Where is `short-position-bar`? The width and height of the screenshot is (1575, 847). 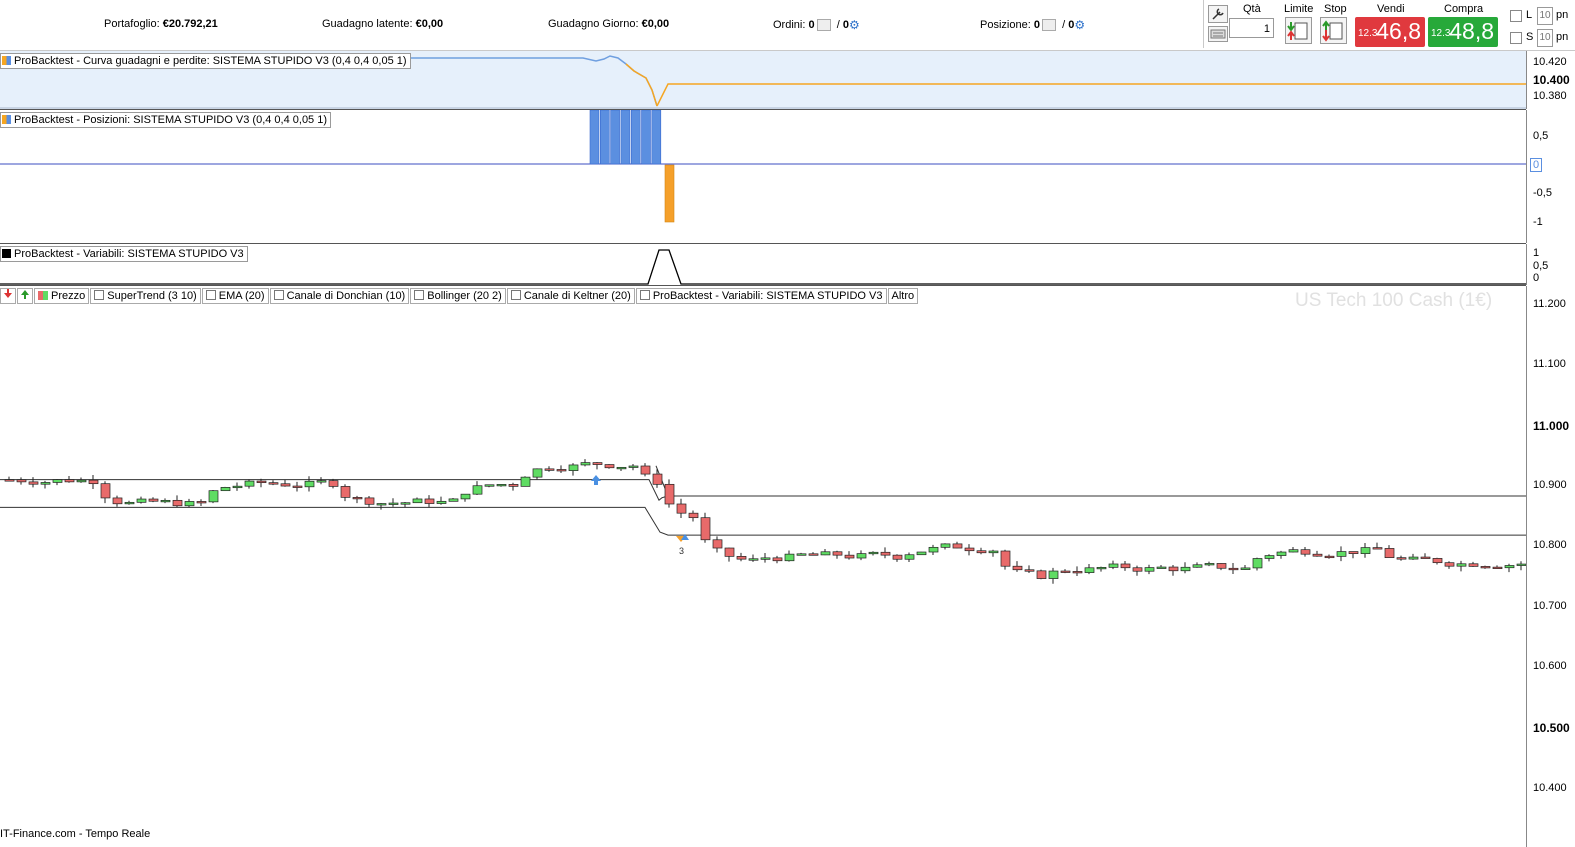
short-position-bar is located at coordinates (669, 193).